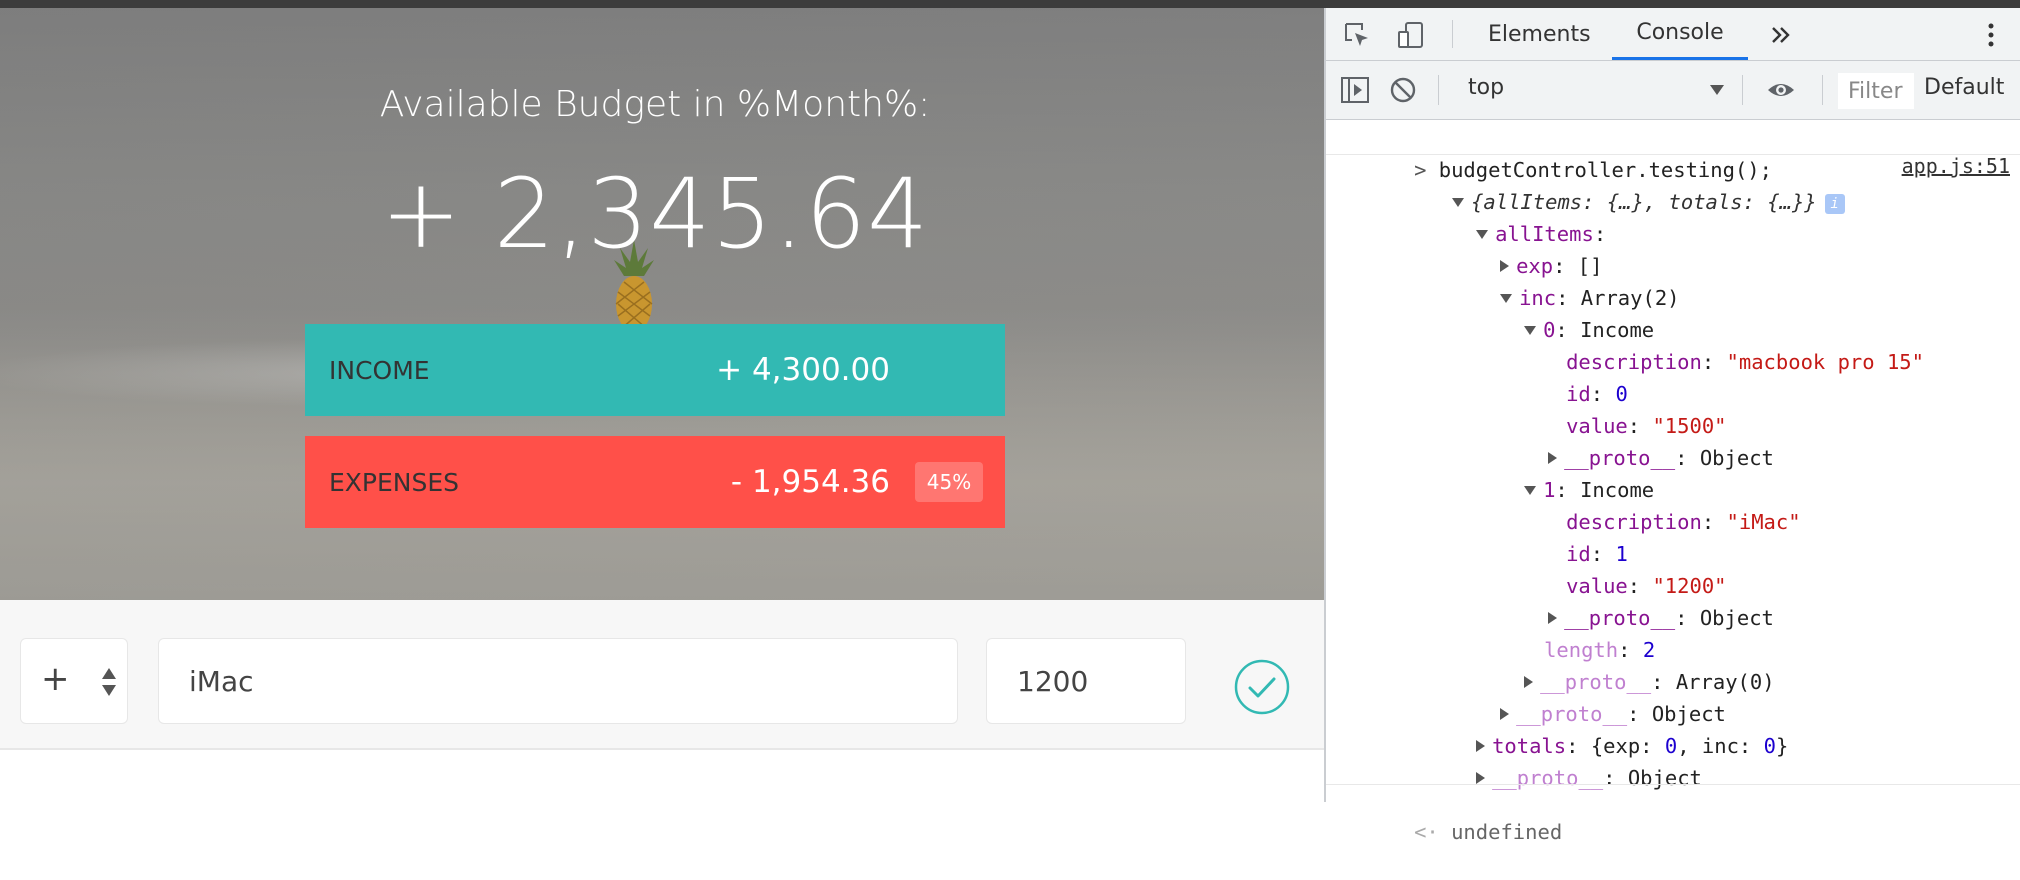 This screenshot has height=880, width=2020. What do you see at coordinates (1576, 696) in the screenshot?
I see `allitems-proto-row: __proto__: Object` at bounding box center [1576, 696].